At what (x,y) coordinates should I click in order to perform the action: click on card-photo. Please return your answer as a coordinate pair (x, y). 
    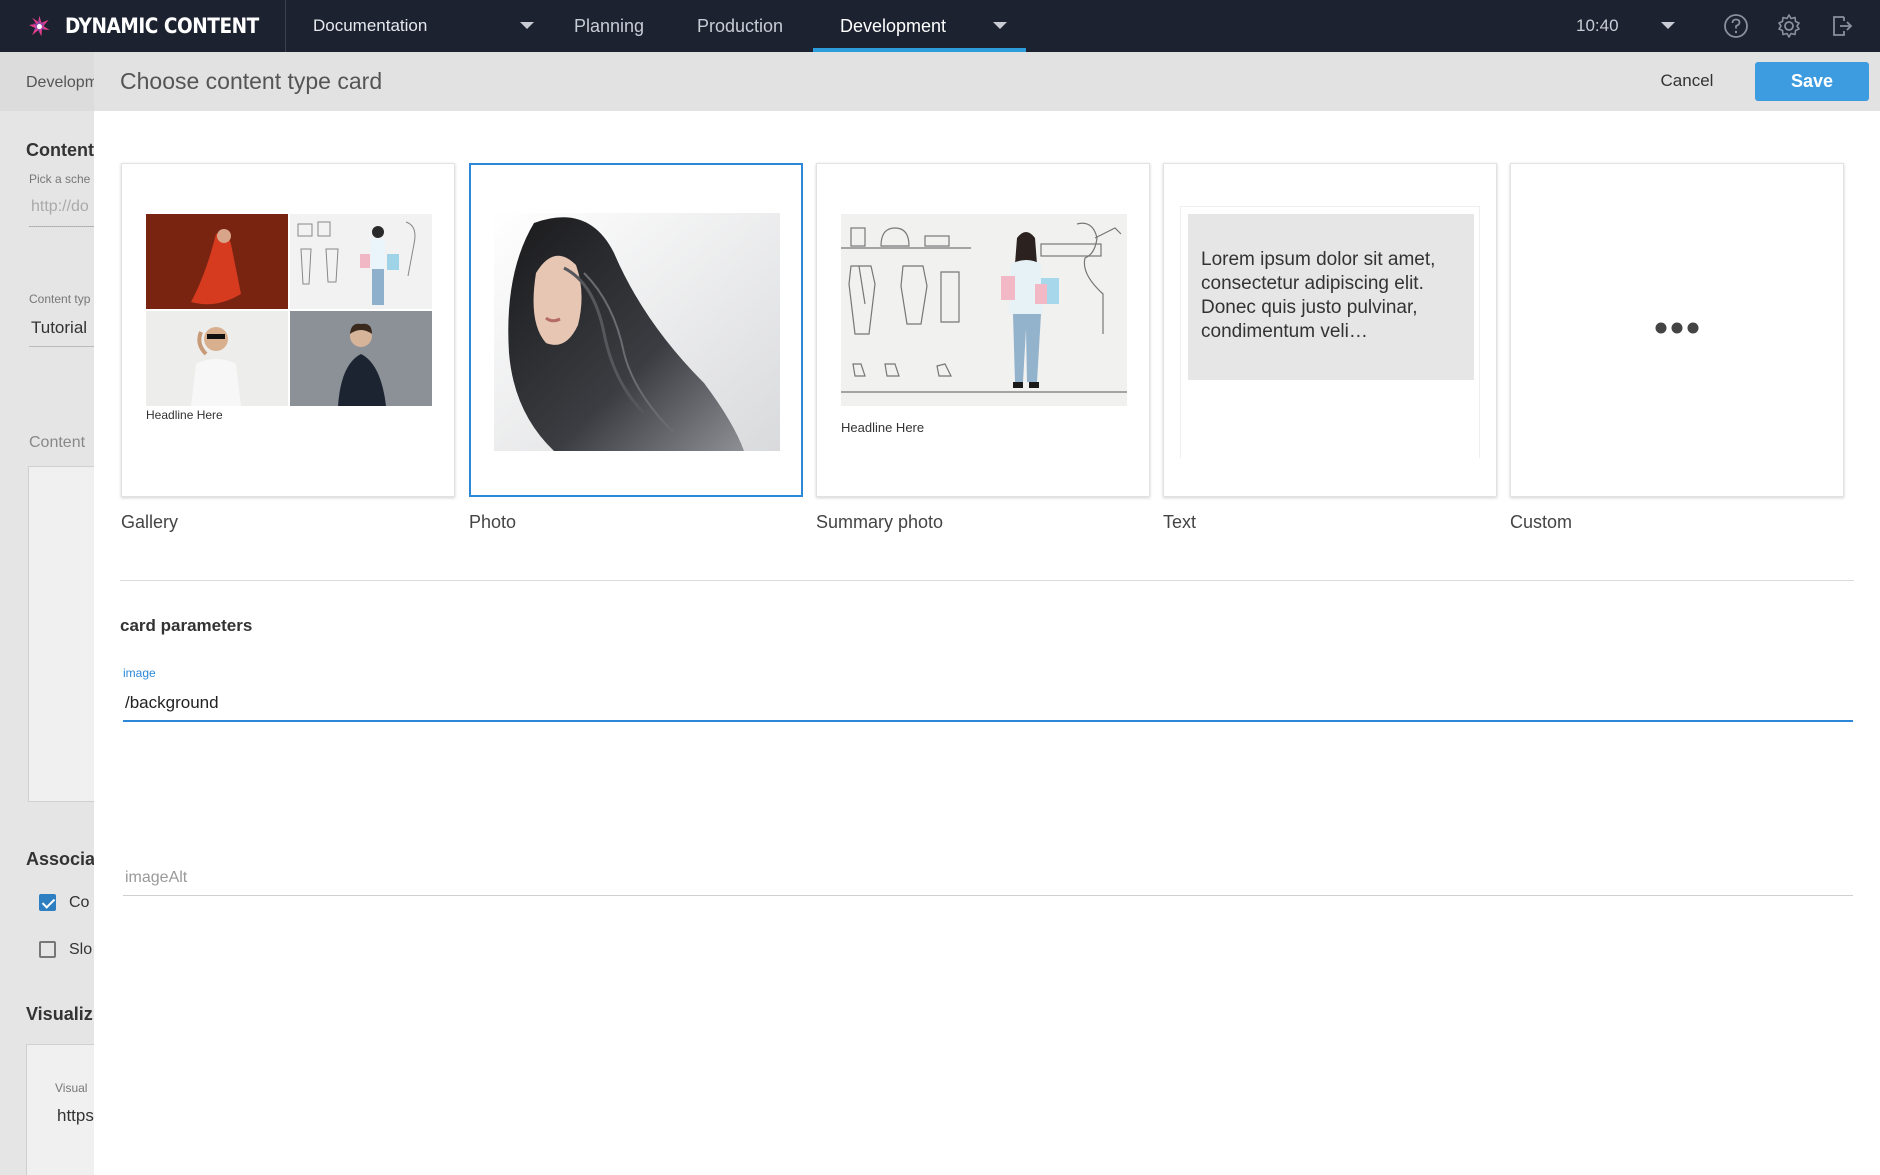
    Looking at the image, I should click on (636, 330).